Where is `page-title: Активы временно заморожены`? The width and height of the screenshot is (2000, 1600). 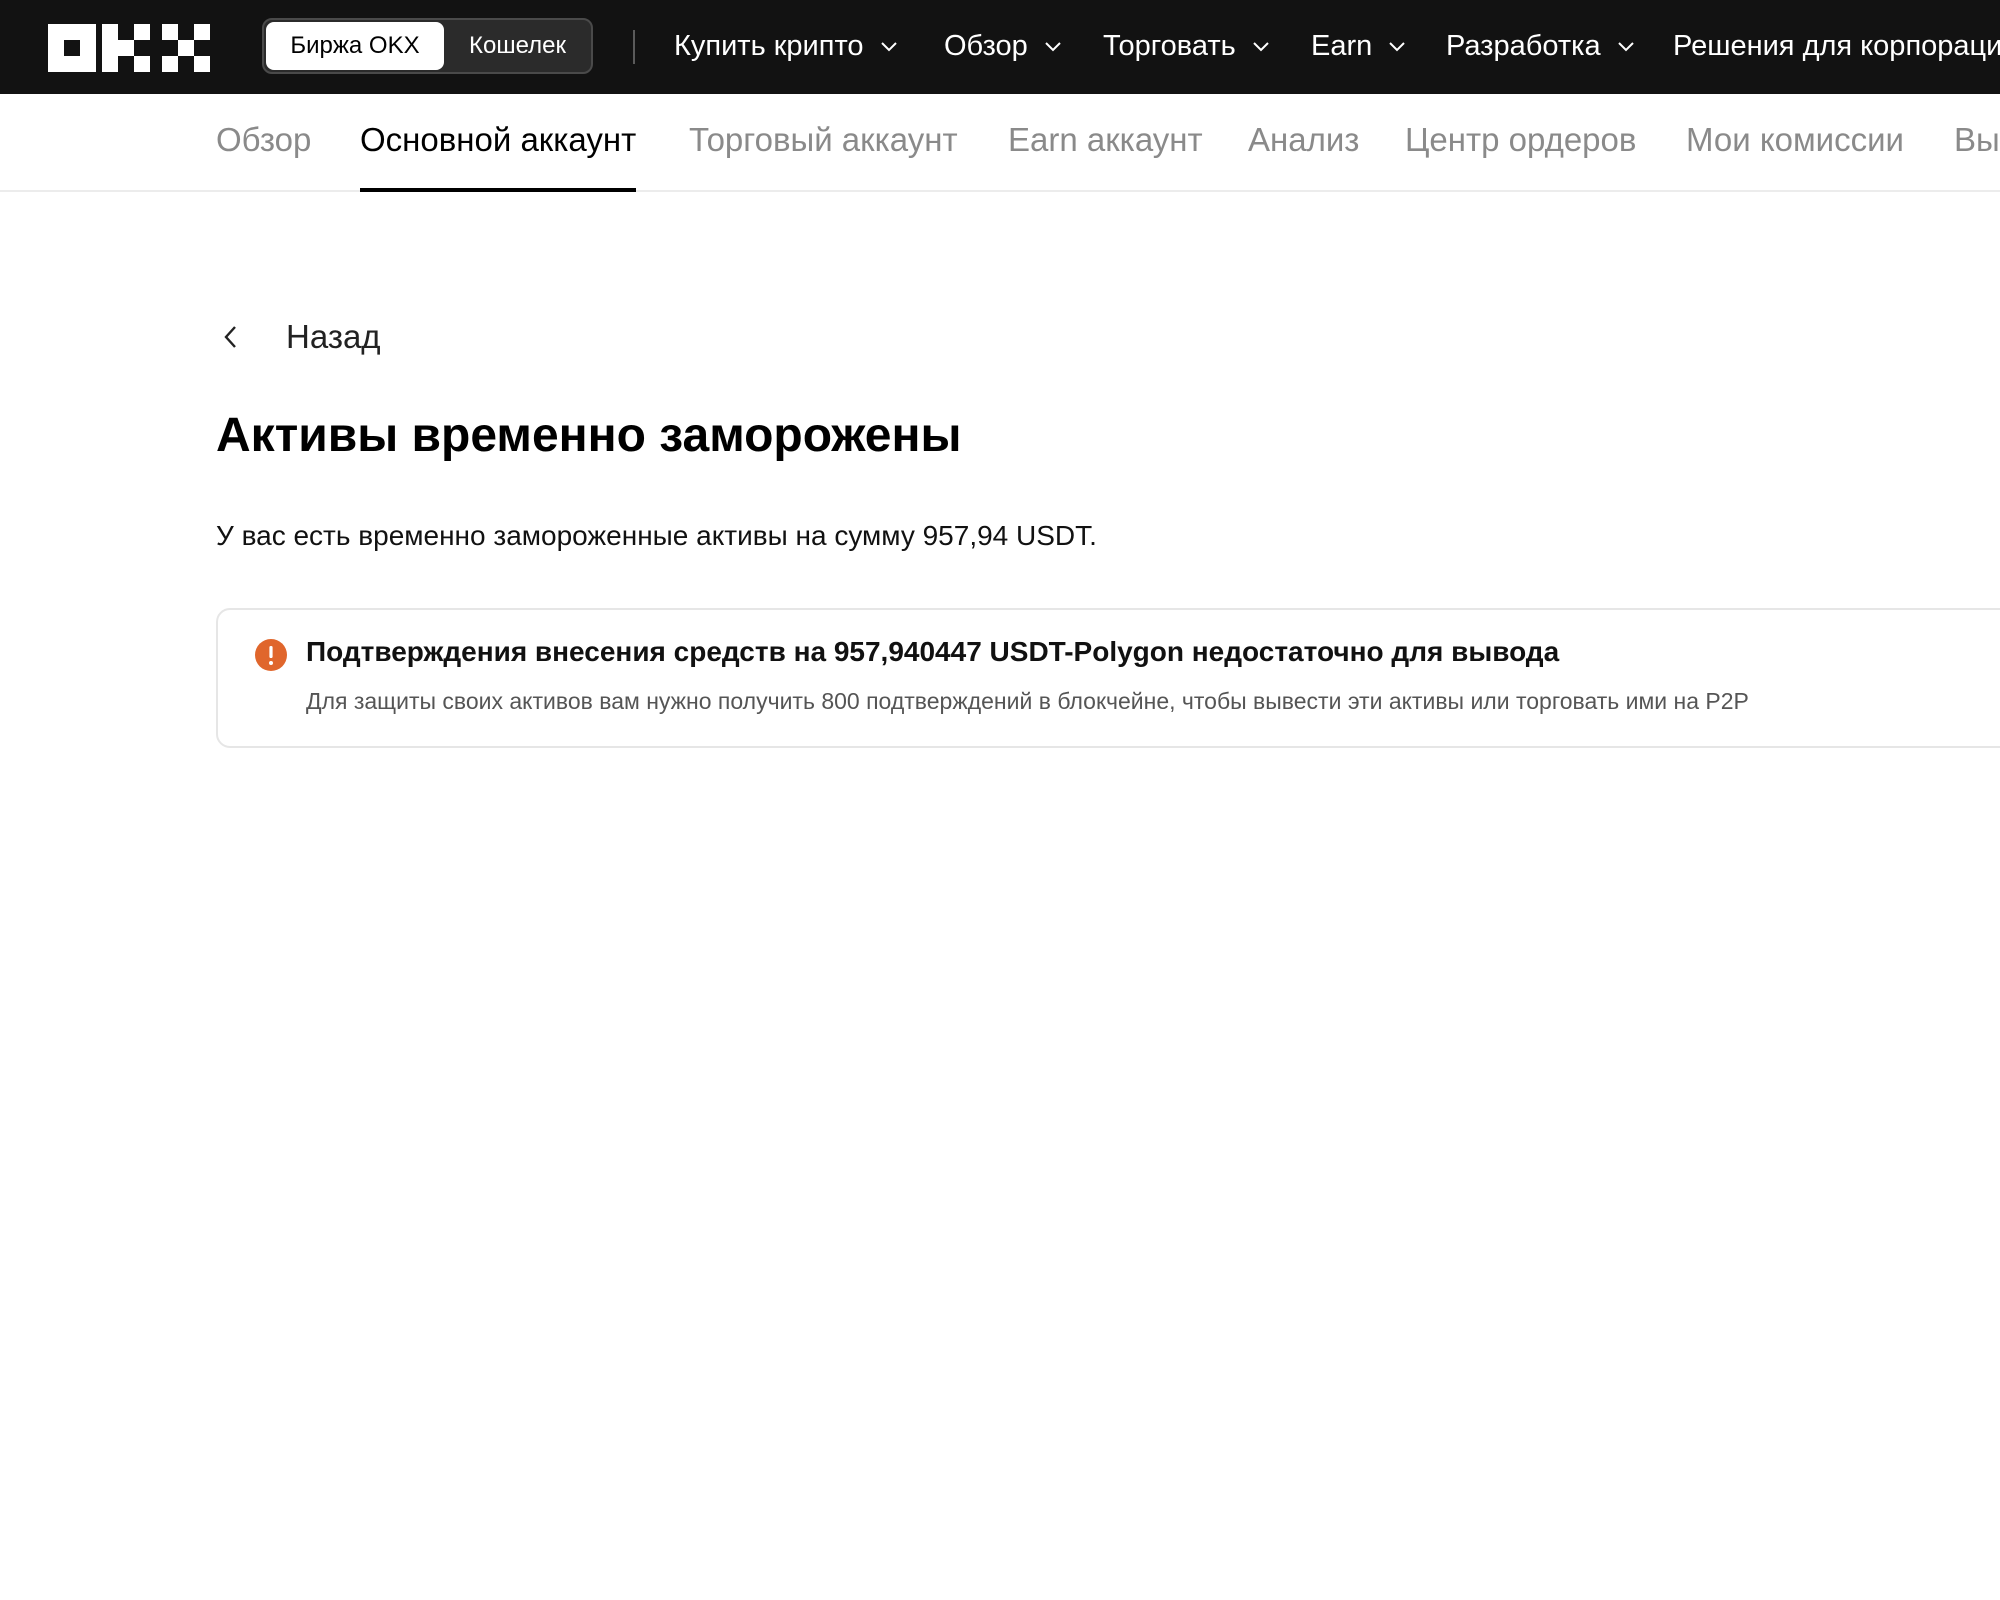
page-title: Активы временно заморожены is located at coordinates (589, 435).